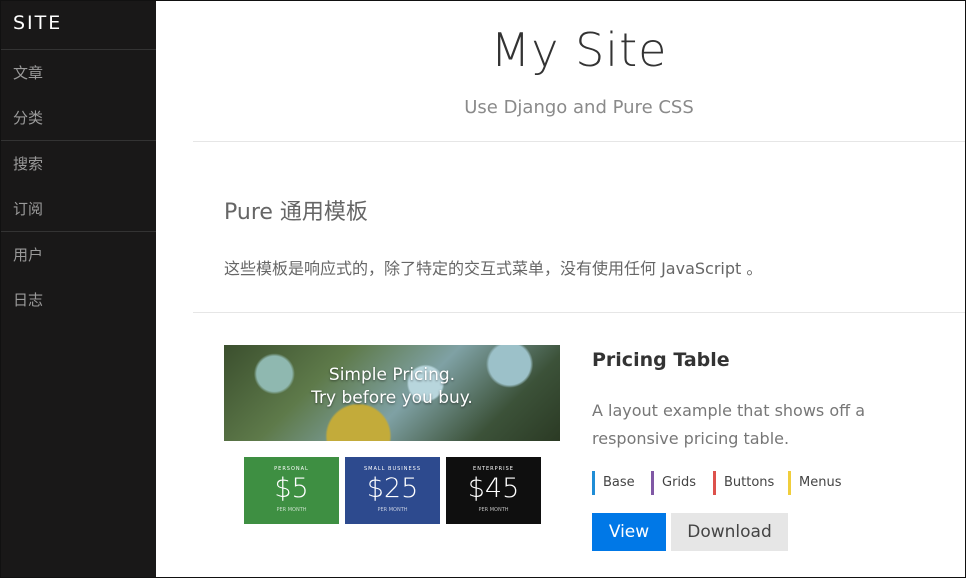  What do you see at coordinates (579, 107) in the screenshot?
I see `site-subtitle: Use Django and Pure CSS` at bounding box center [579, 107].